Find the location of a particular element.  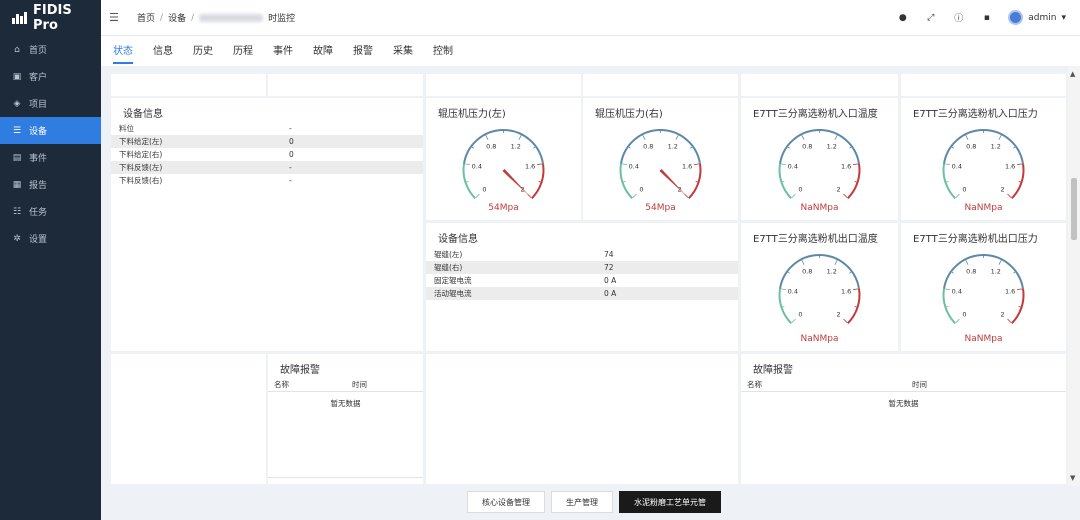

gauge-value: 54Mpa is located at coordinates (503, 208).